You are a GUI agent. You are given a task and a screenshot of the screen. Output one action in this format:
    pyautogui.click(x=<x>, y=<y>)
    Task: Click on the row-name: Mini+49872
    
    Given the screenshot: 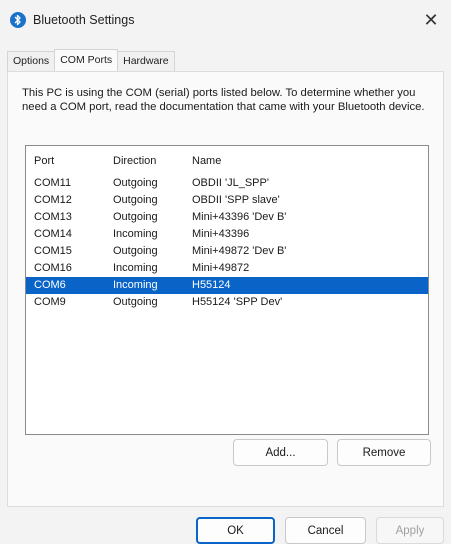 What is the action you would take?
    pyautogui.click(x=221, y=268)
    